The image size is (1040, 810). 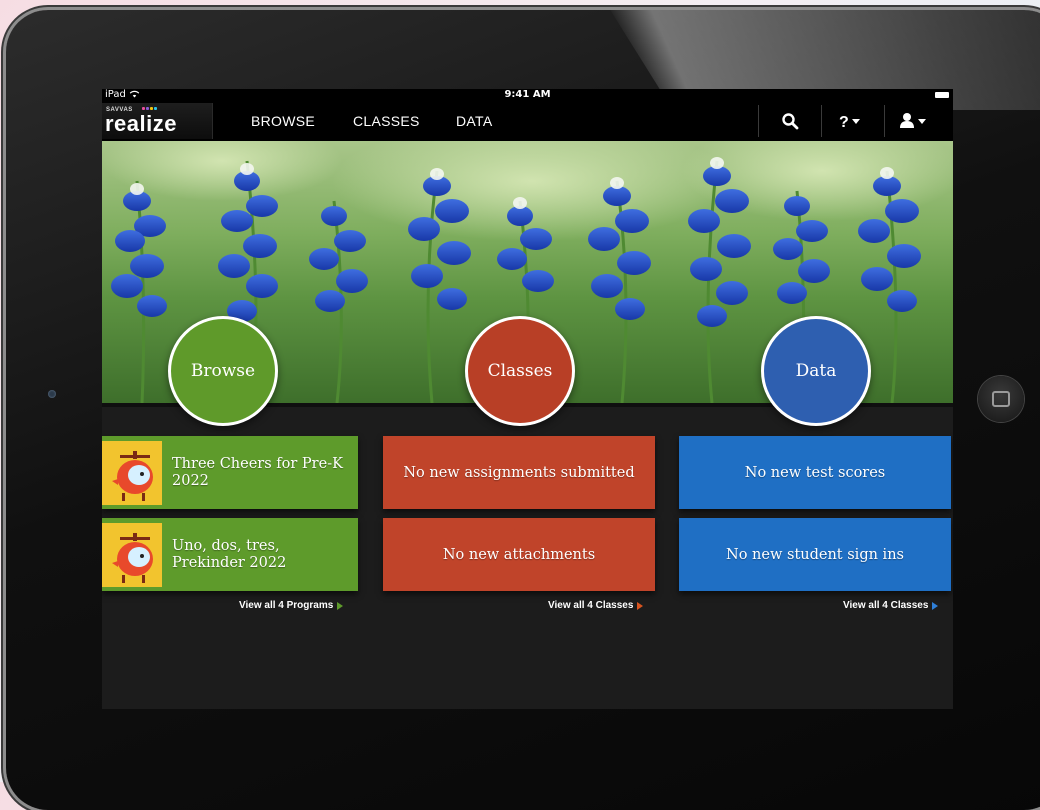 What do you see at coordinates (942, 95) in the screenshot?
I see `battery-icon` at bounding box center [942, 95].